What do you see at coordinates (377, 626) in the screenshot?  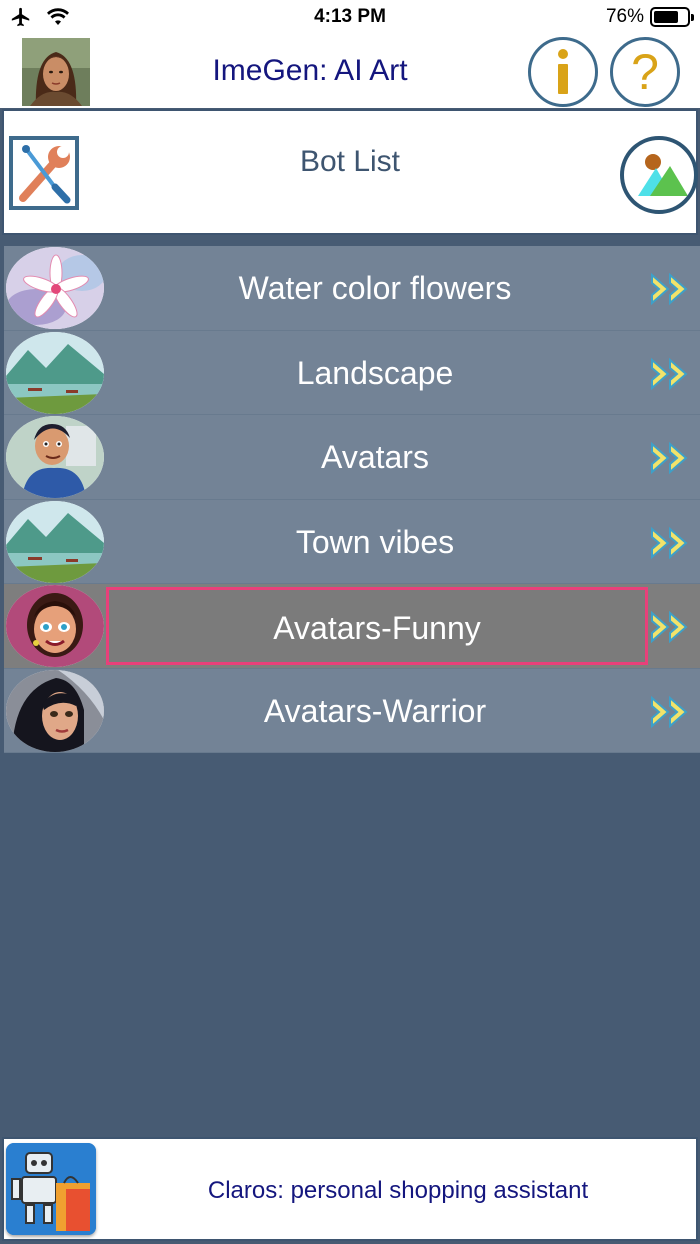 I see `bot-name: Avatars-Funny` at bounding box center [377, 626].